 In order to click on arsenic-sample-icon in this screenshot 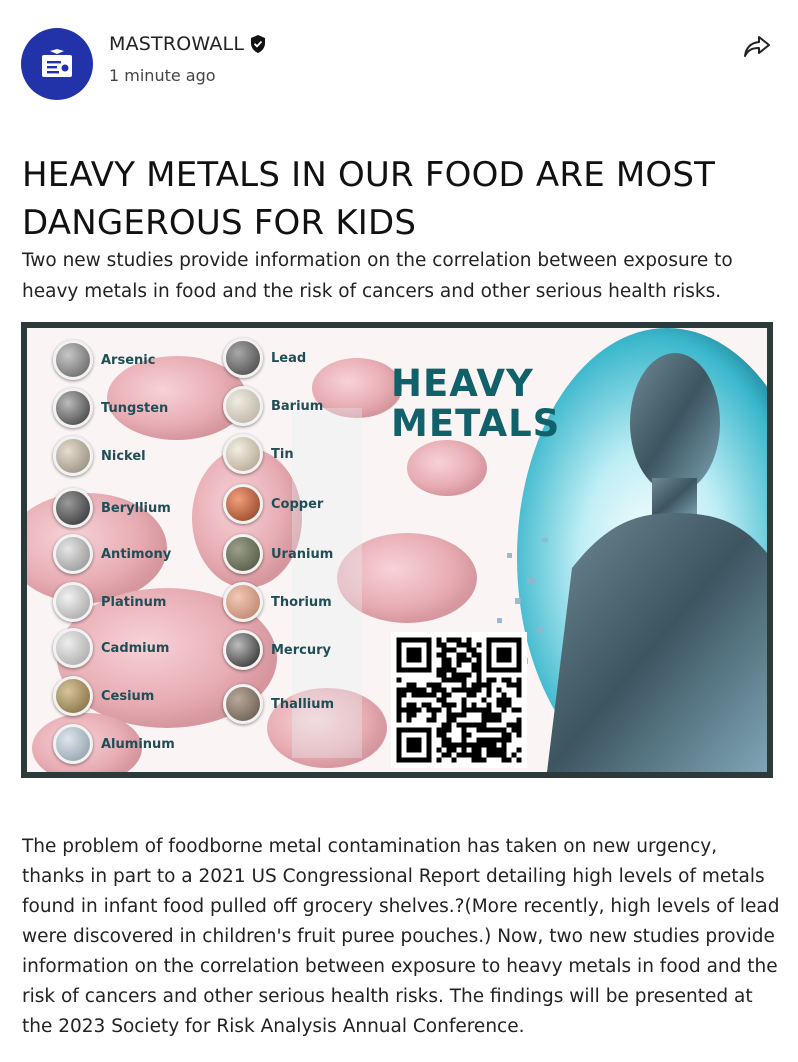, I will do `click(73, 360)`.